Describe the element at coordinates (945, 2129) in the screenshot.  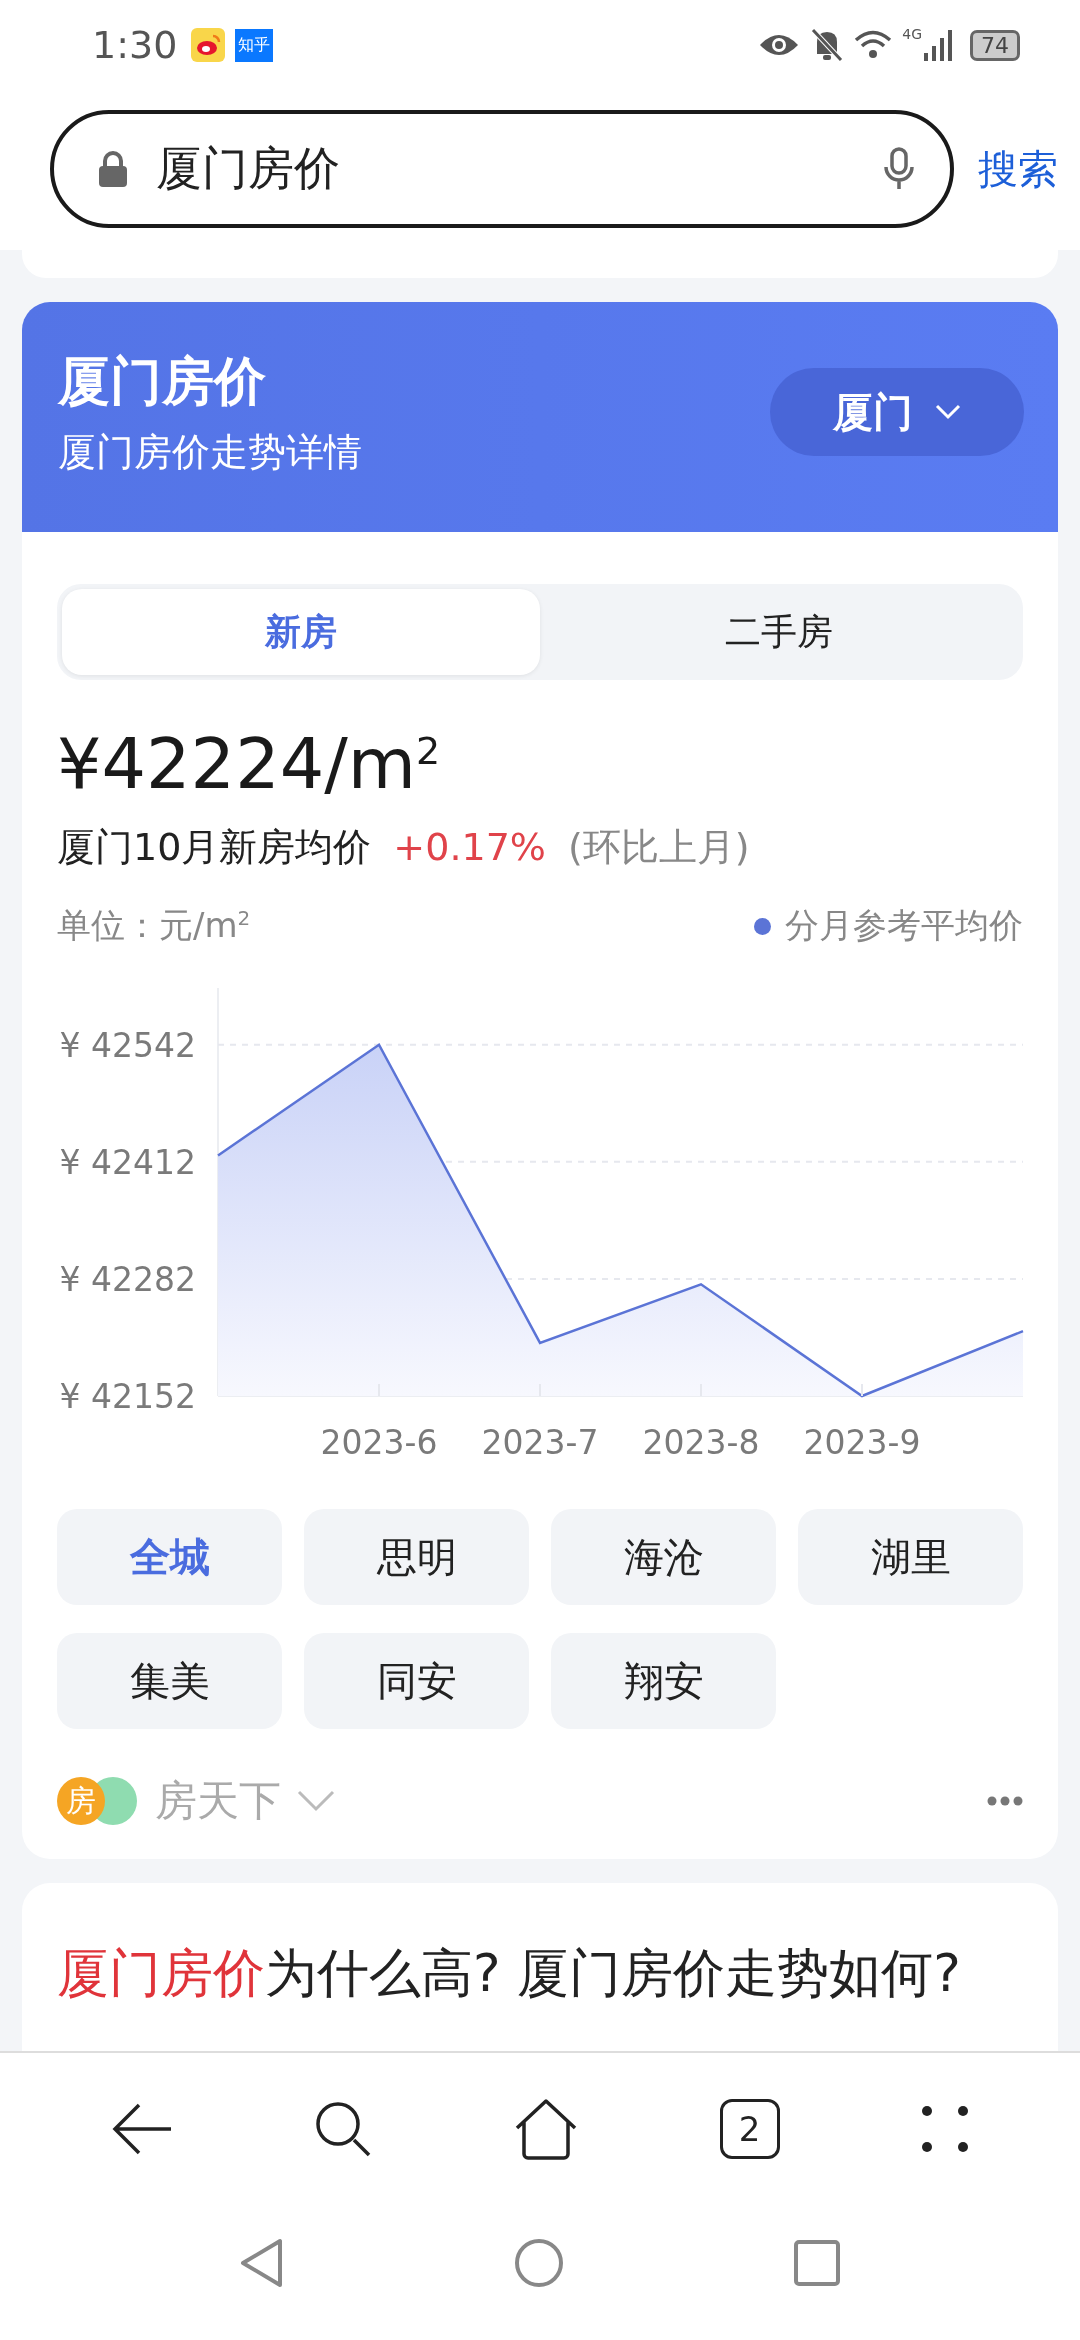
I see `menu-icon` at that location.